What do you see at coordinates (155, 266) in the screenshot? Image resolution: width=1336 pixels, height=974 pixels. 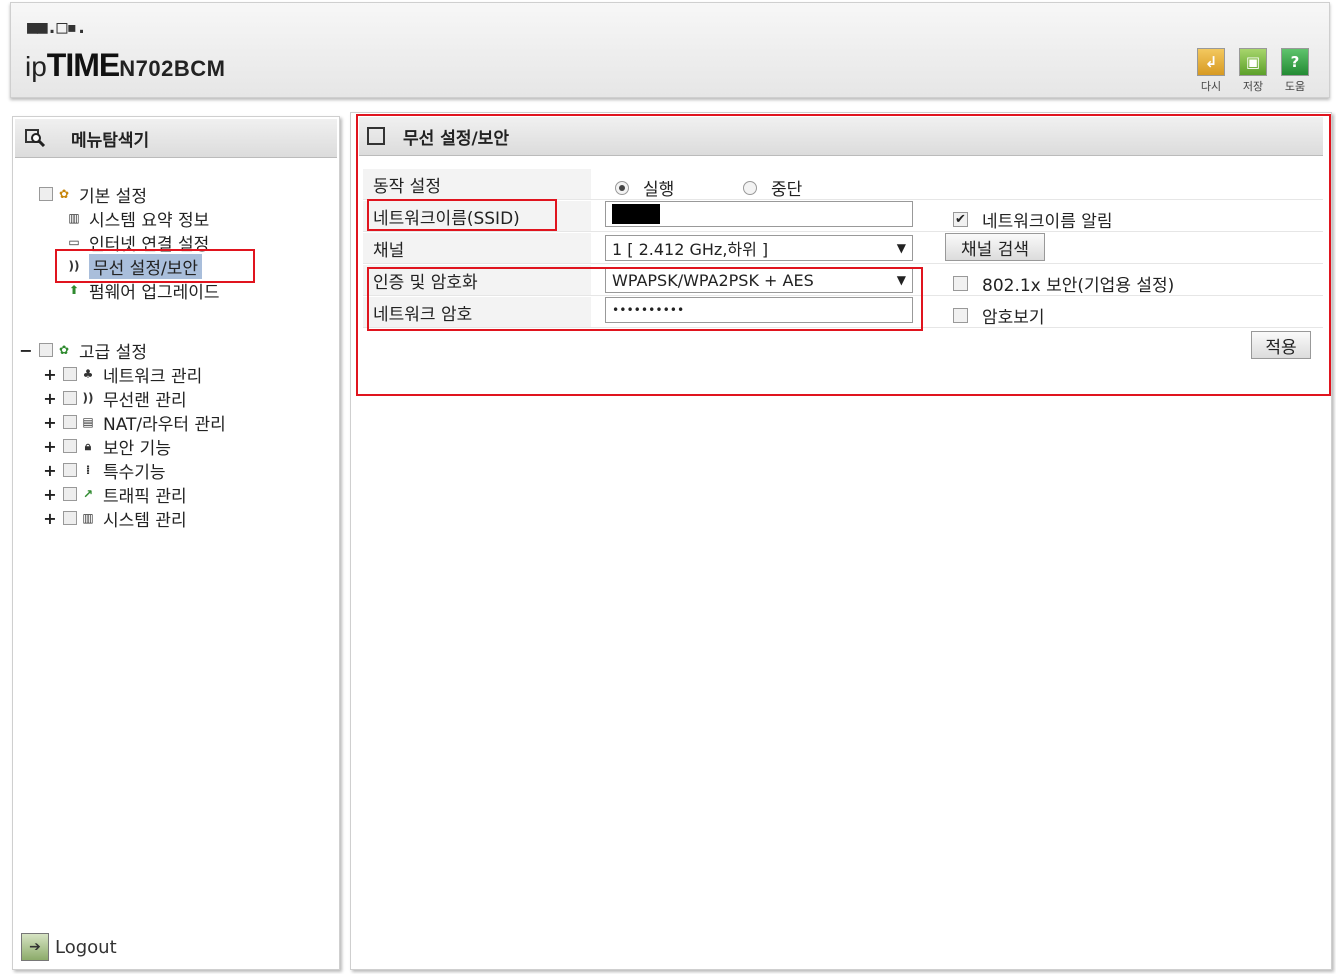 I see `highlight-box` at bounding box center [155, 266].